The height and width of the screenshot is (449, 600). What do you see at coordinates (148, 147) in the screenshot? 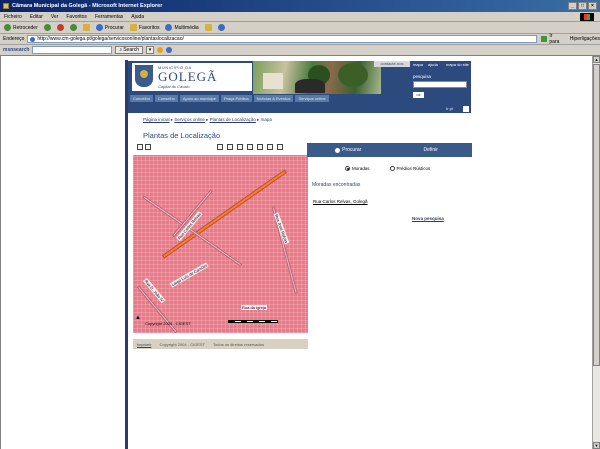
I see `email-map-icon` at bounding box center [148, 147].